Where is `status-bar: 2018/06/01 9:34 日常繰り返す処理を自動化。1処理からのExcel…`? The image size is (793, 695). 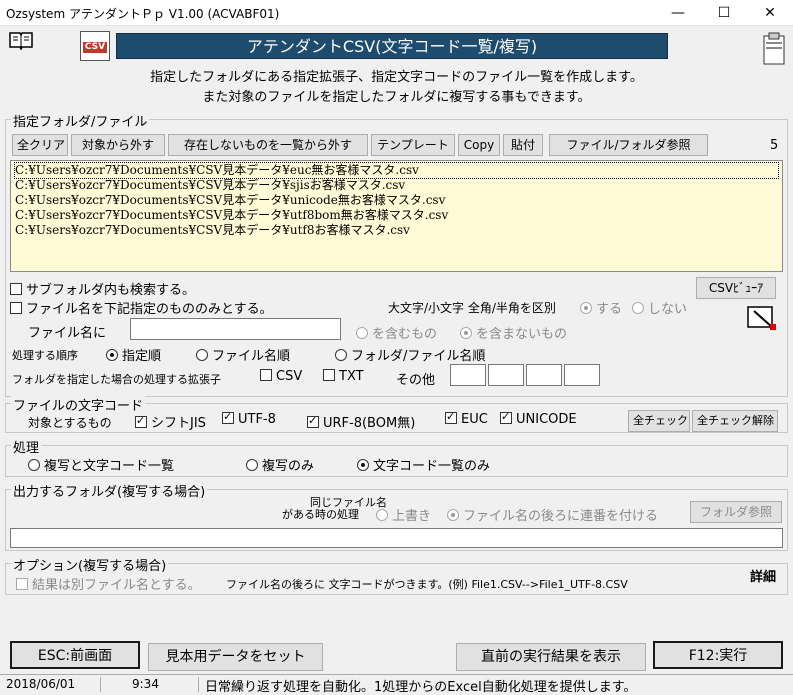 status-bar: 2018/06/01 9:34 日常繰り返す処理を自動化。1処理からのExcel… is located at coordinates (396, 684).